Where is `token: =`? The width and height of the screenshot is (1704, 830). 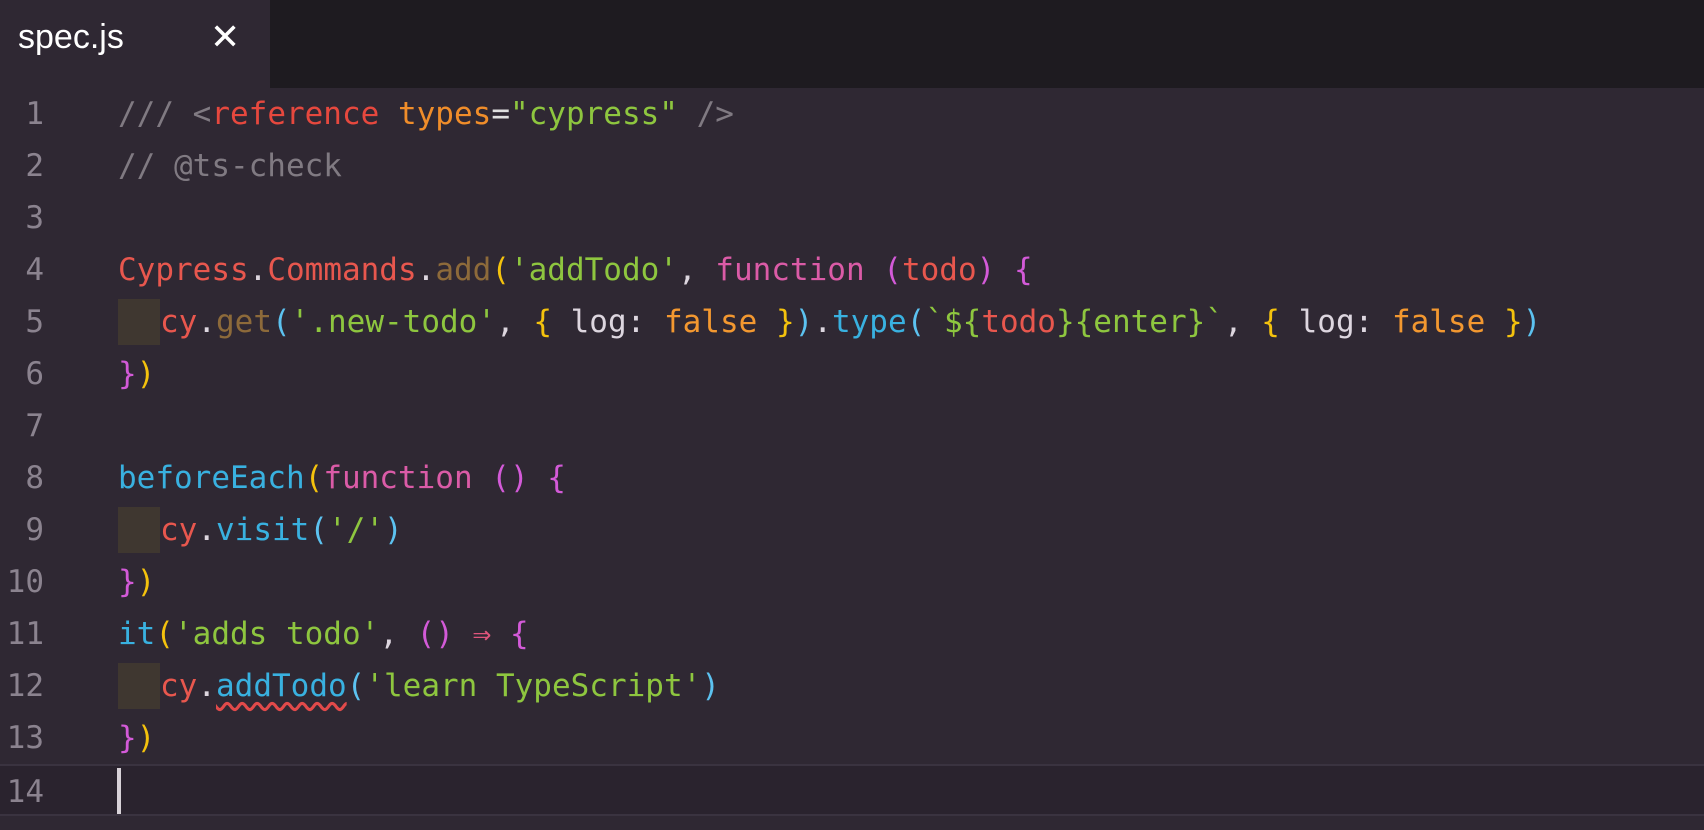 token: = is located at coordinates (500, 114).